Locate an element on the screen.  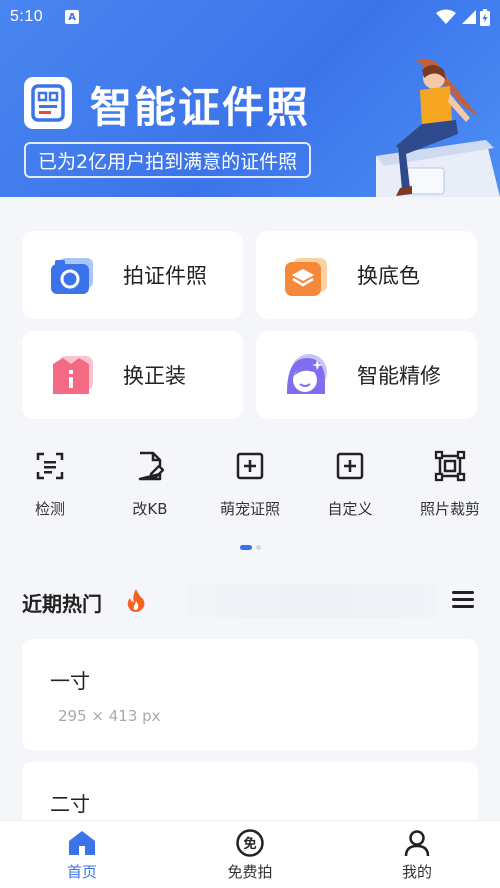
feature-card-change-suit: 换正装 is located at coordinates (132, 375).